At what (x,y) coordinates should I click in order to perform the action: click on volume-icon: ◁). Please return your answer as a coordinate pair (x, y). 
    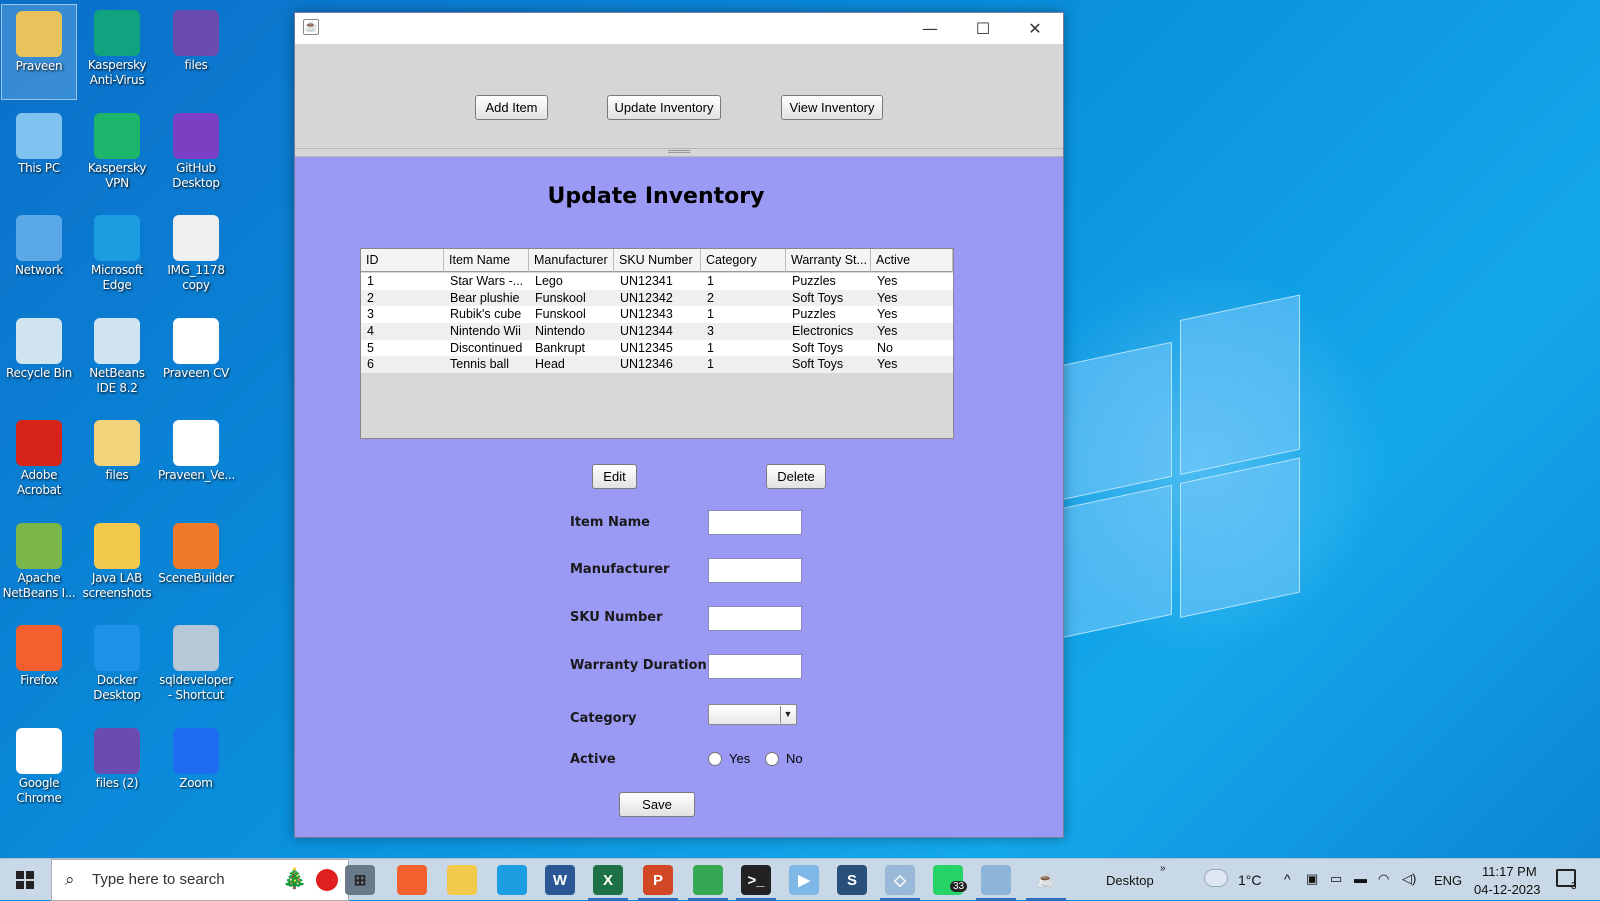
    Looking at the image, I should click on (1409, 879).